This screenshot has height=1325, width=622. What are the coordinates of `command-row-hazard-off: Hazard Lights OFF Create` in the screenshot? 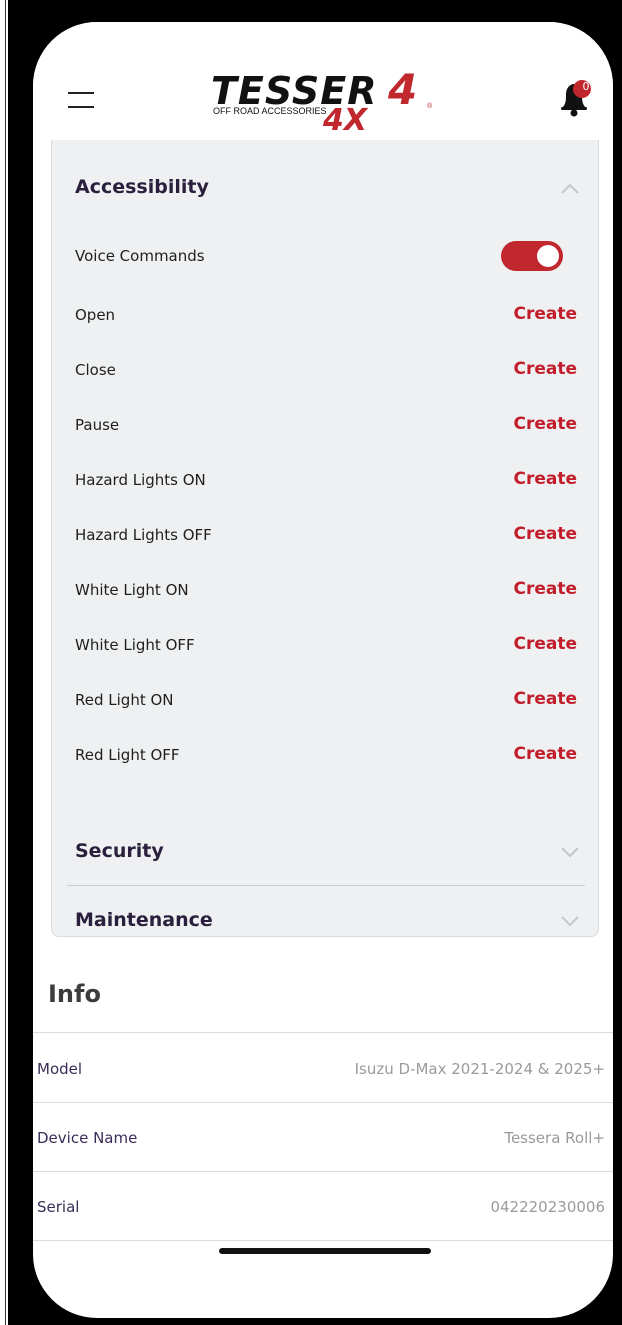 It's located at (326, 536).